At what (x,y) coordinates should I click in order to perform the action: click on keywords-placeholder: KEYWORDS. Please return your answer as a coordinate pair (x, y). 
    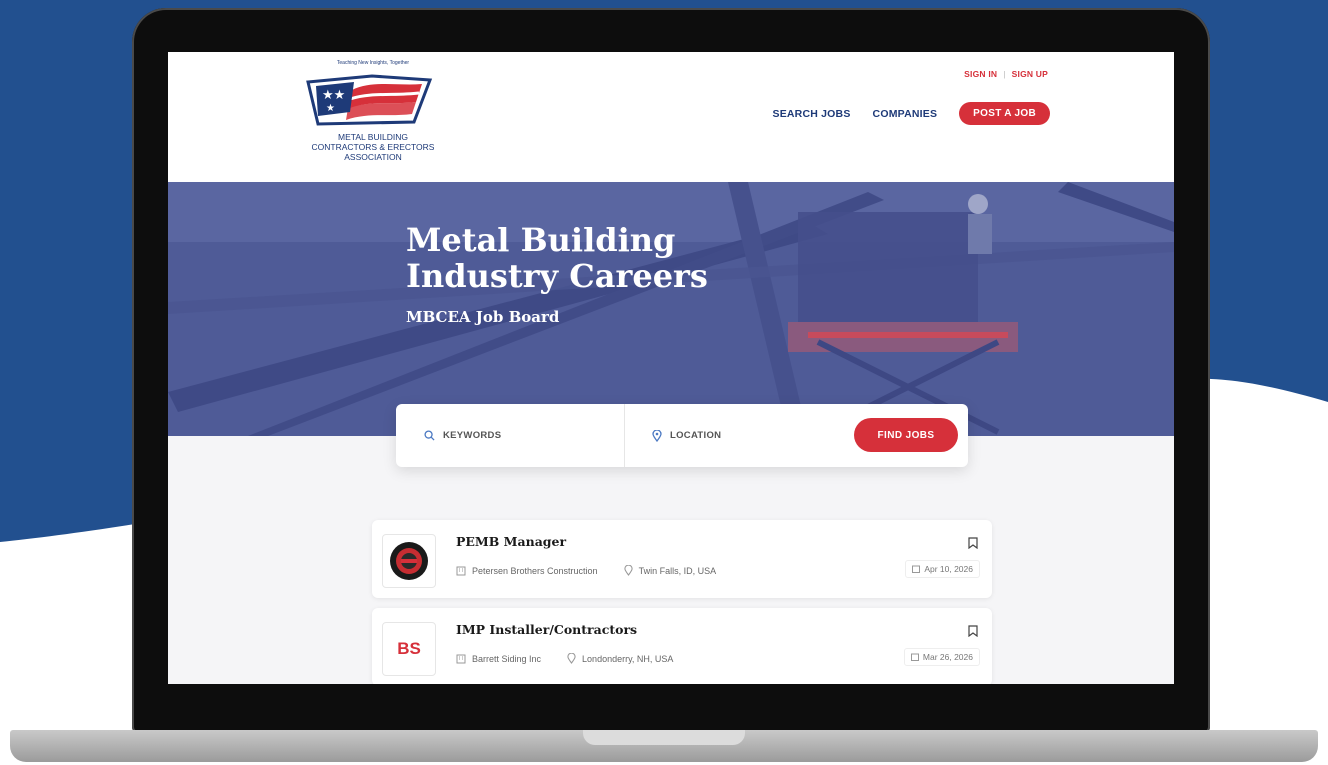
    Looking at the image, I should click on (472, 435).